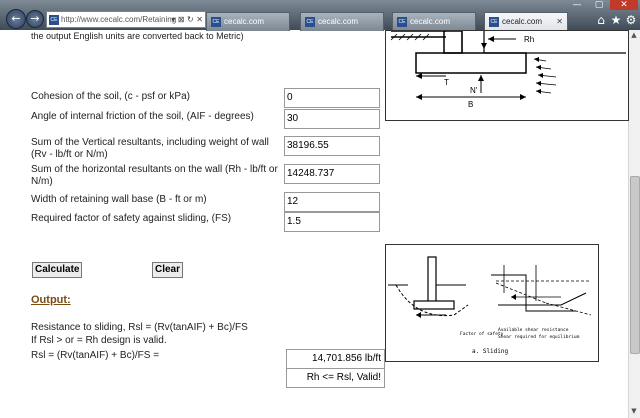 The height and width of the screenshot is (418, 640). I want to click on factor-of-safety-input: 1.5, so click(332, 222).